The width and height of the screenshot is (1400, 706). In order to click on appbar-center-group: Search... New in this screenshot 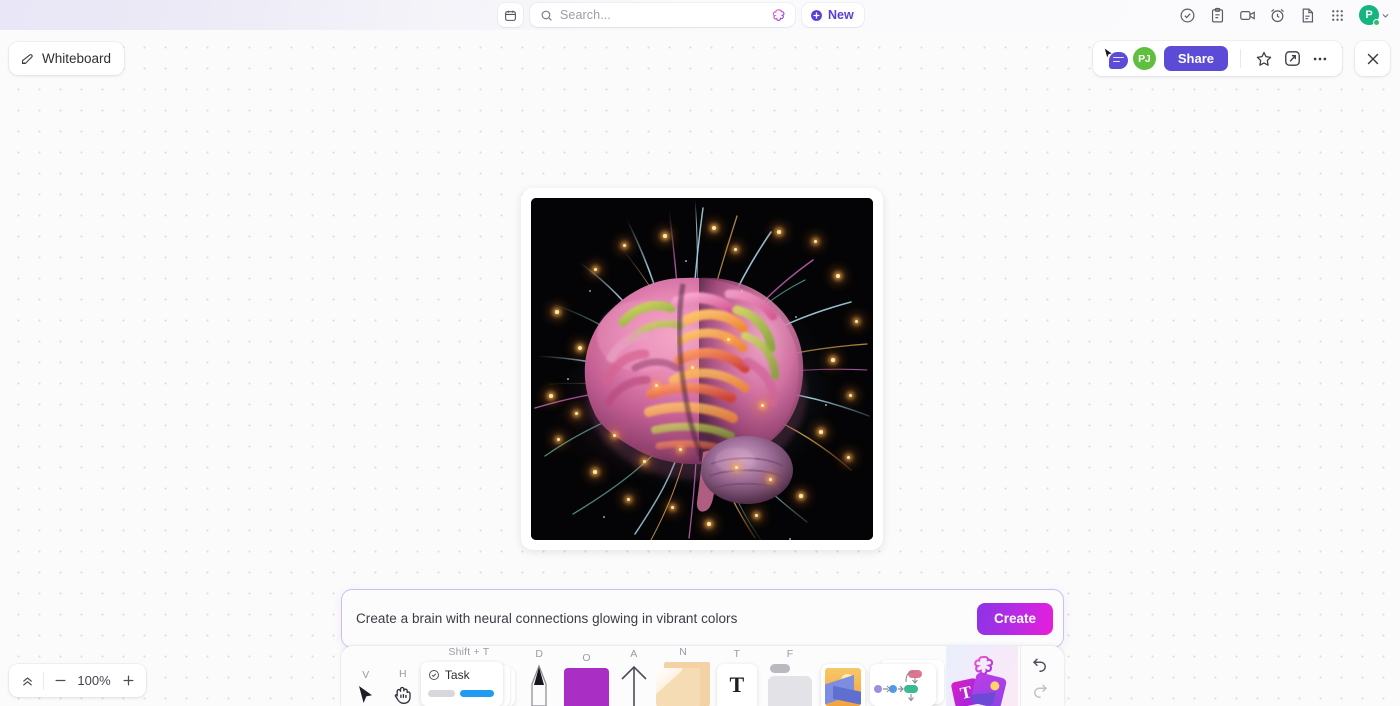, I will do `click(681, 15)`.